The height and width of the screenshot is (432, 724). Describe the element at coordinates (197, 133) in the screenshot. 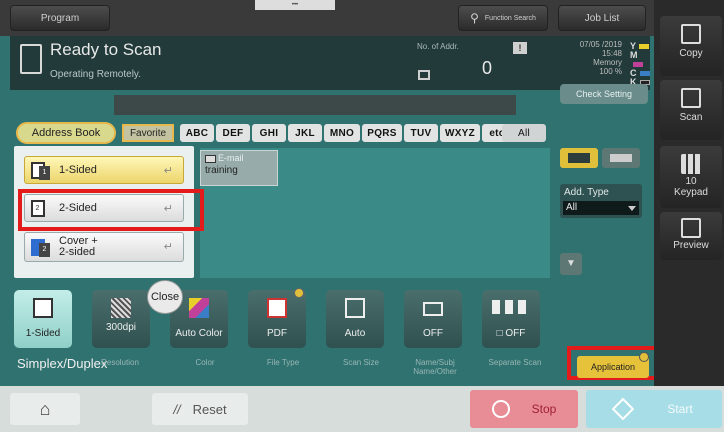

I see `index-abc: ABC` at that location.